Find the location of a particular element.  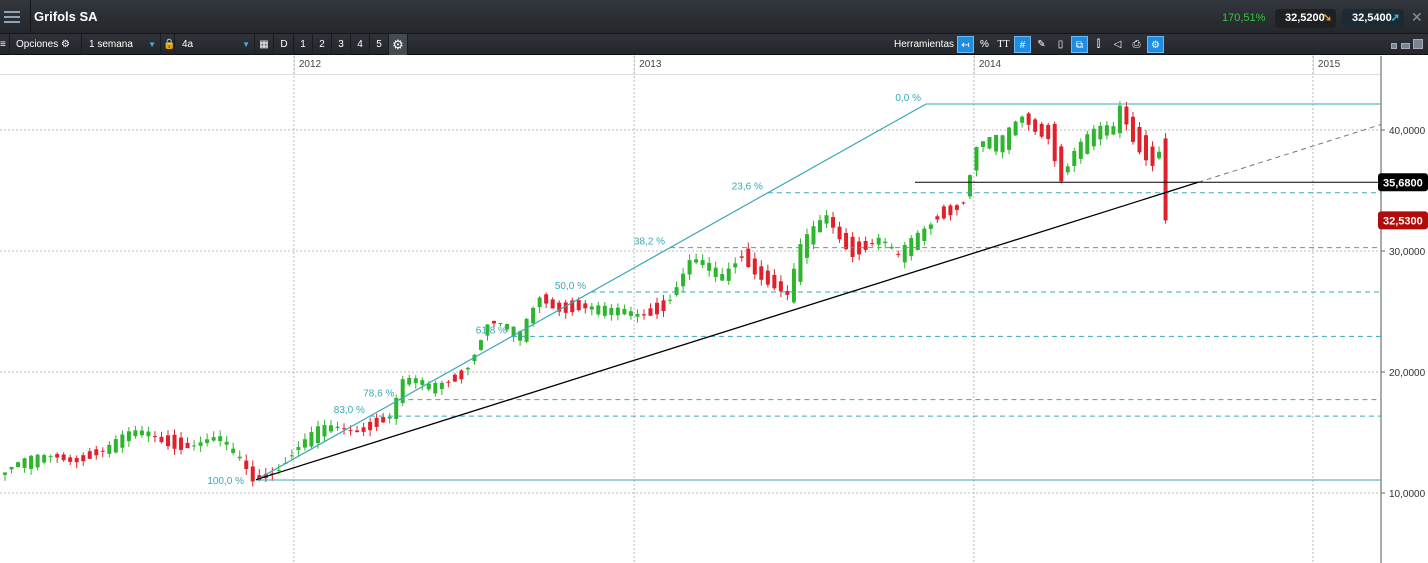

ask-price-button: 32,5400 ➚ is located at coordinates (1373, 18).